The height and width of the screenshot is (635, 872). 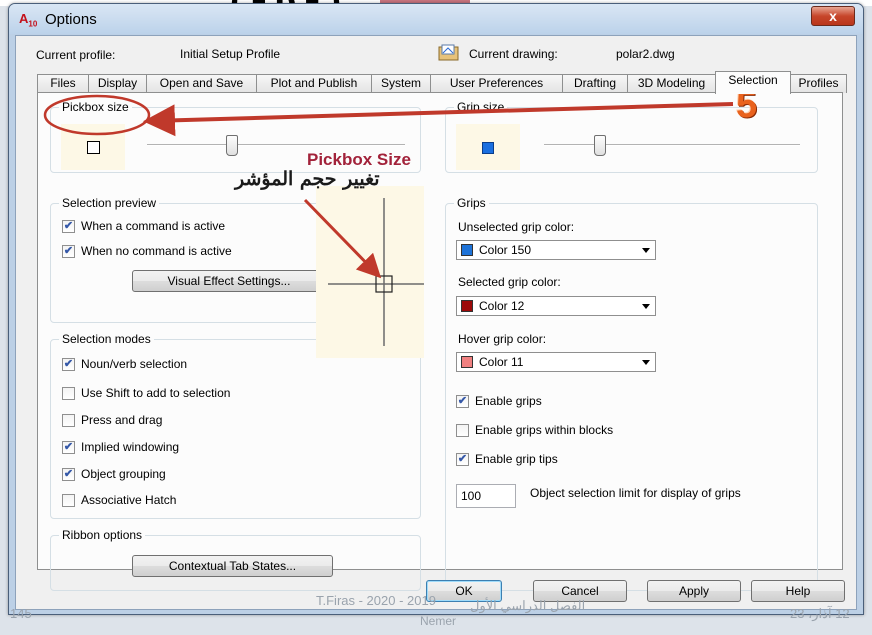 I want to click on pickbox-highlight-circle, so click(x=97, y=115).